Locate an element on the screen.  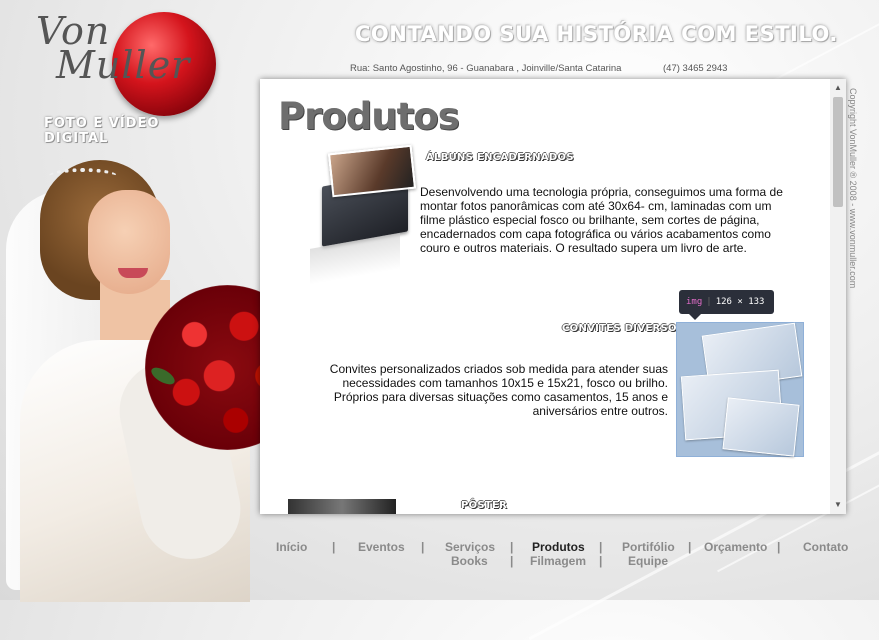
page-title: Produtos is located at coordinates (369, 116).